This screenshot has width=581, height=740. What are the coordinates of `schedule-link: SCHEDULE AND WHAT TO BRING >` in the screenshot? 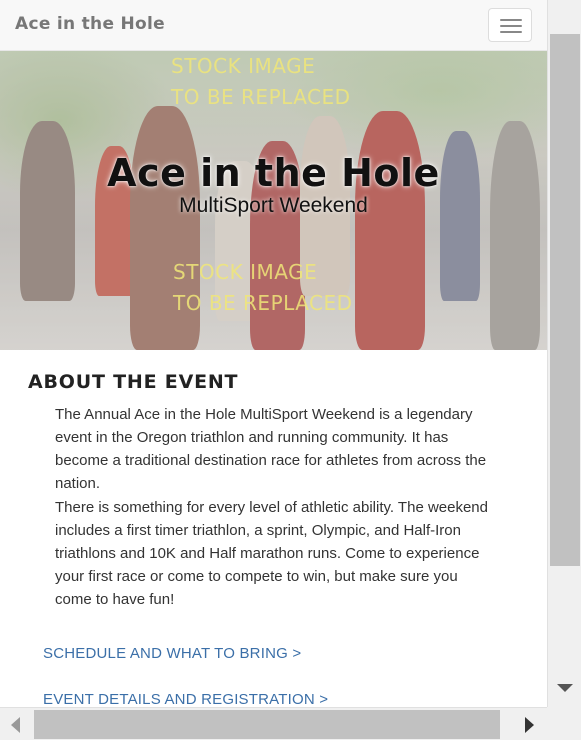 It's located at (172, 653).